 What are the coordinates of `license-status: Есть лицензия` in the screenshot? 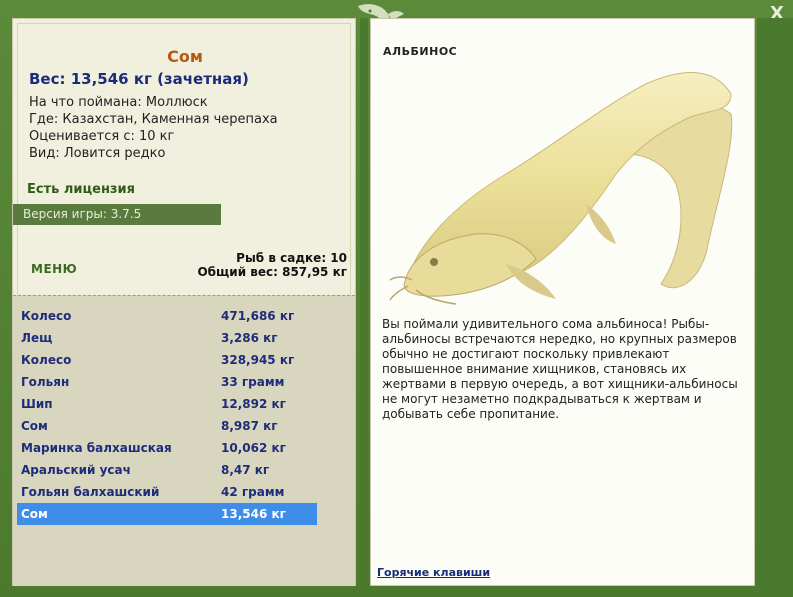 It's located at (81, 189).